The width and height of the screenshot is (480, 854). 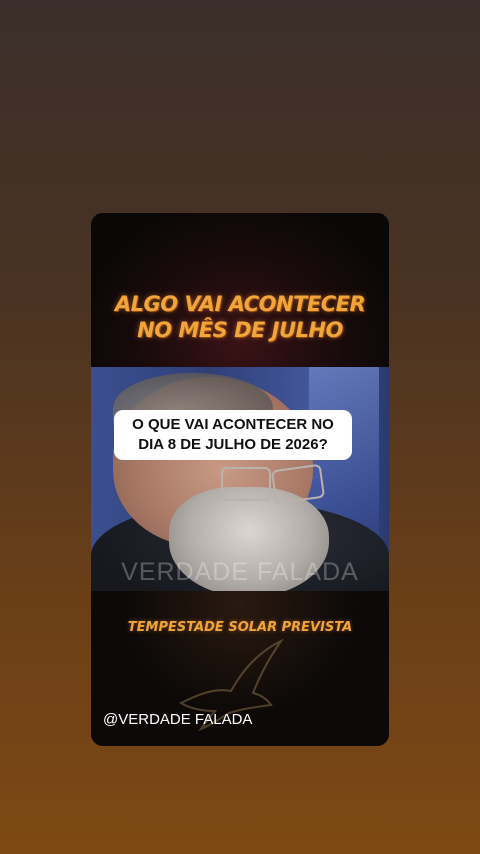 What do you see at coordinates (240, 330) in the screenshot?
I see `headline-line-2: NO MÊS DE JULHO` at bounding box center [240, 330].